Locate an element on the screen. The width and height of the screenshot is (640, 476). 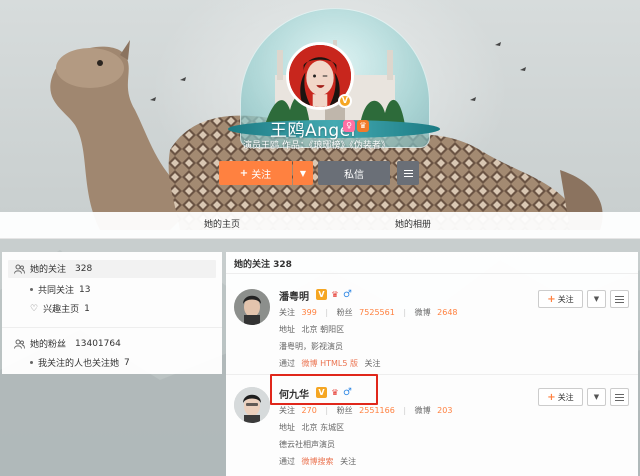
profile-description: 演员王鸥 作品：《琅琊榜》《伪装者》 is located at coordinates (316, 146).